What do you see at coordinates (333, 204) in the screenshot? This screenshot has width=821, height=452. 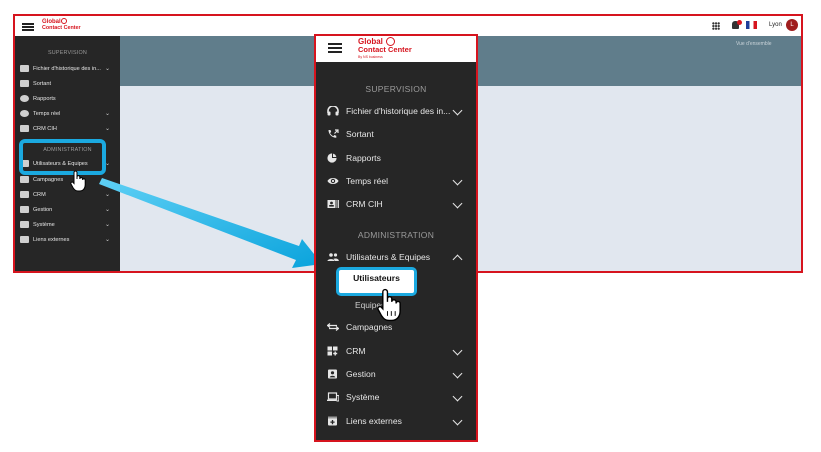 I see `contact-card-icon` at bounding box center [333, 204].